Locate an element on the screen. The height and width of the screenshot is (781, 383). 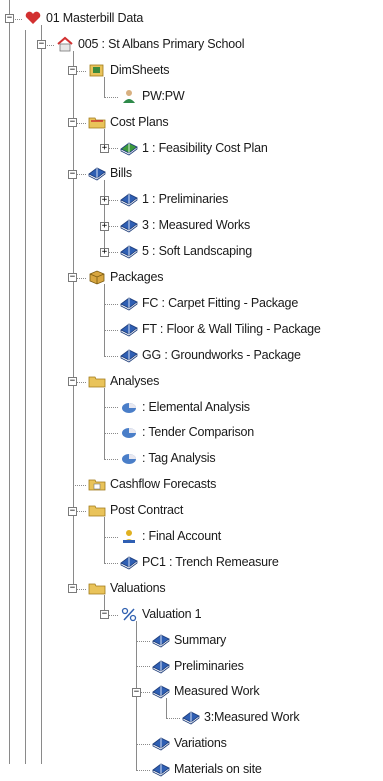
packages-box-icon is located at coordinates (97, 277).